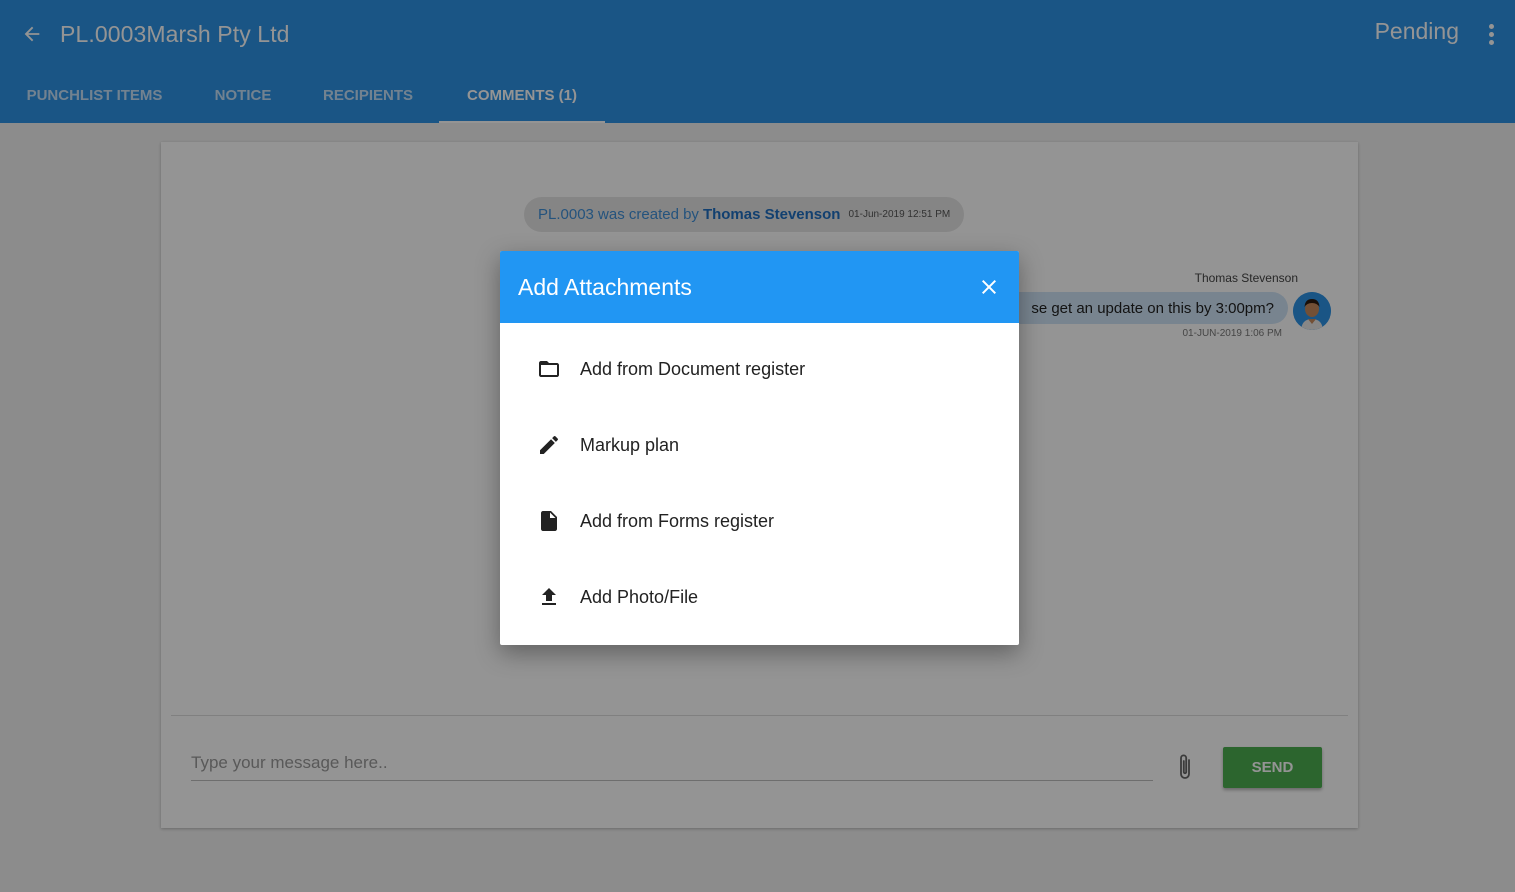 Image resolution: width=1515 pixels, height=892 pixels. Describe the element at coordinates (630, 444) in the screenshot. I see `option-label: Markup plan` at that location.